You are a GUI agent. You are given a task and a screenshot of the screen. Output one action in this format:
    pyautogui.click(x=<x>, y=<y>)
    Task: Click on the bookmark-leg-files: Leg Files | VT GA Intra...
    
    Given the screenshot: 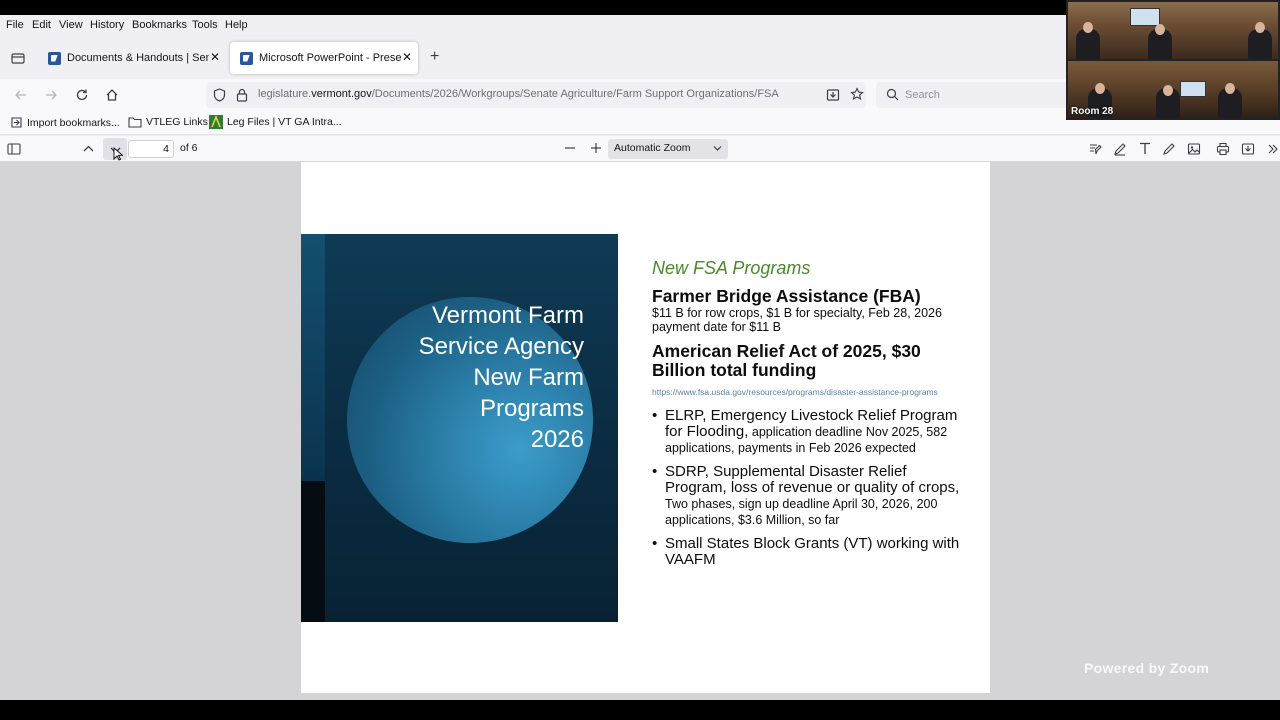 What is the action you would take?
    pyautogui.click(x=275, y=122)
    